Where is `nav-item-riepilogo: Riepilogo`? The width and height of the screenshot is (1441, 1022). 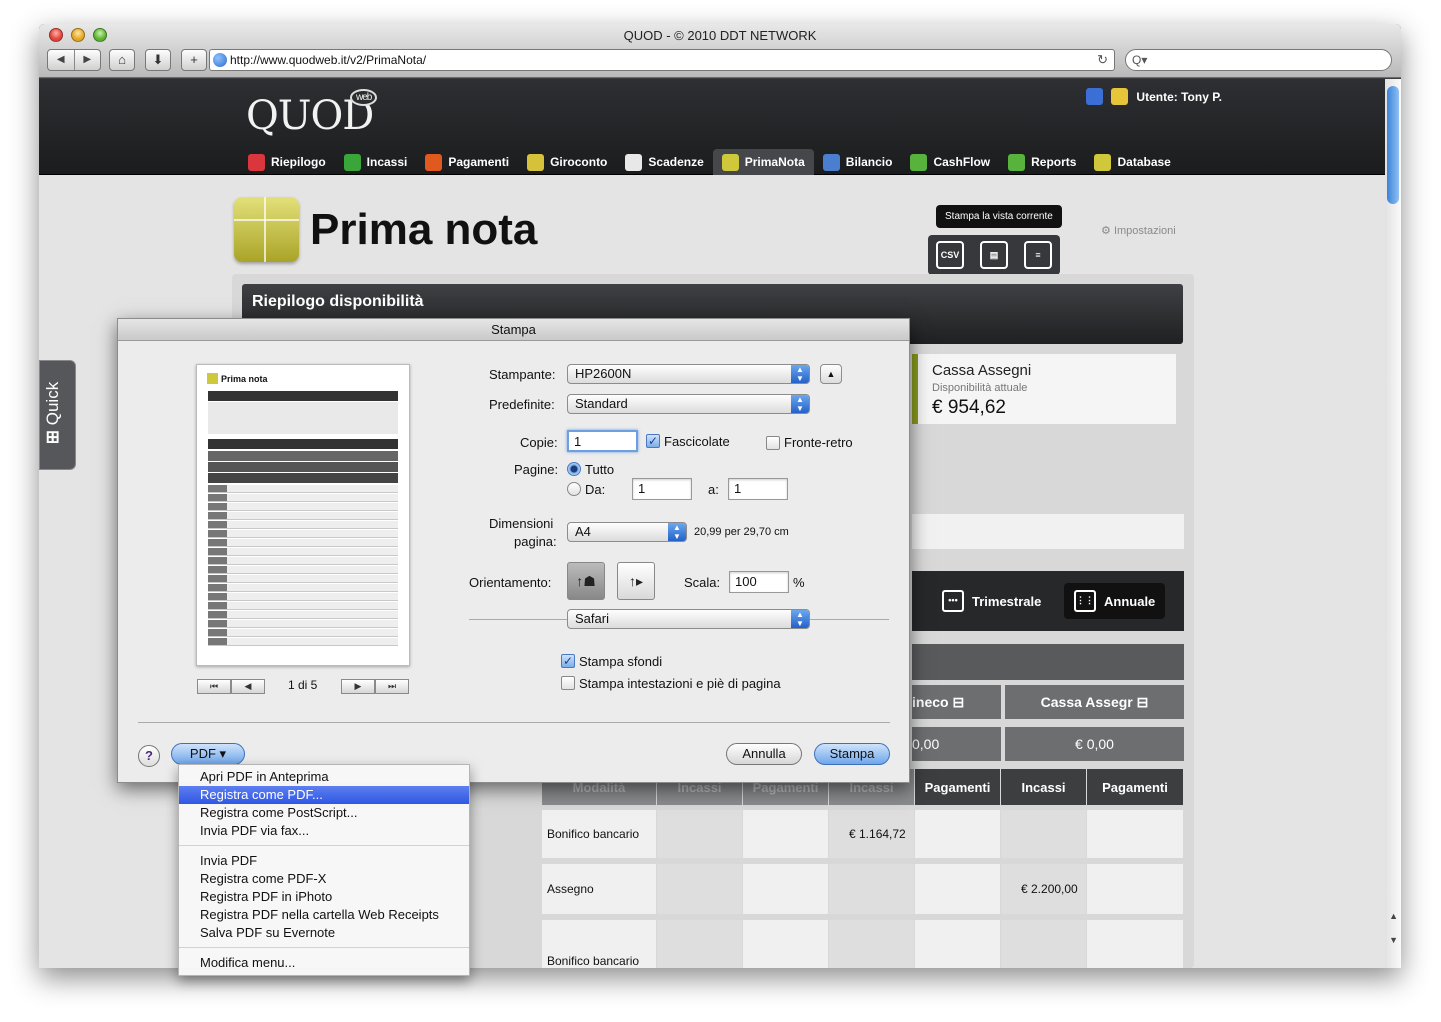
nav-item-riepilogo: Riepilogo is located at coordinates (287, 162).